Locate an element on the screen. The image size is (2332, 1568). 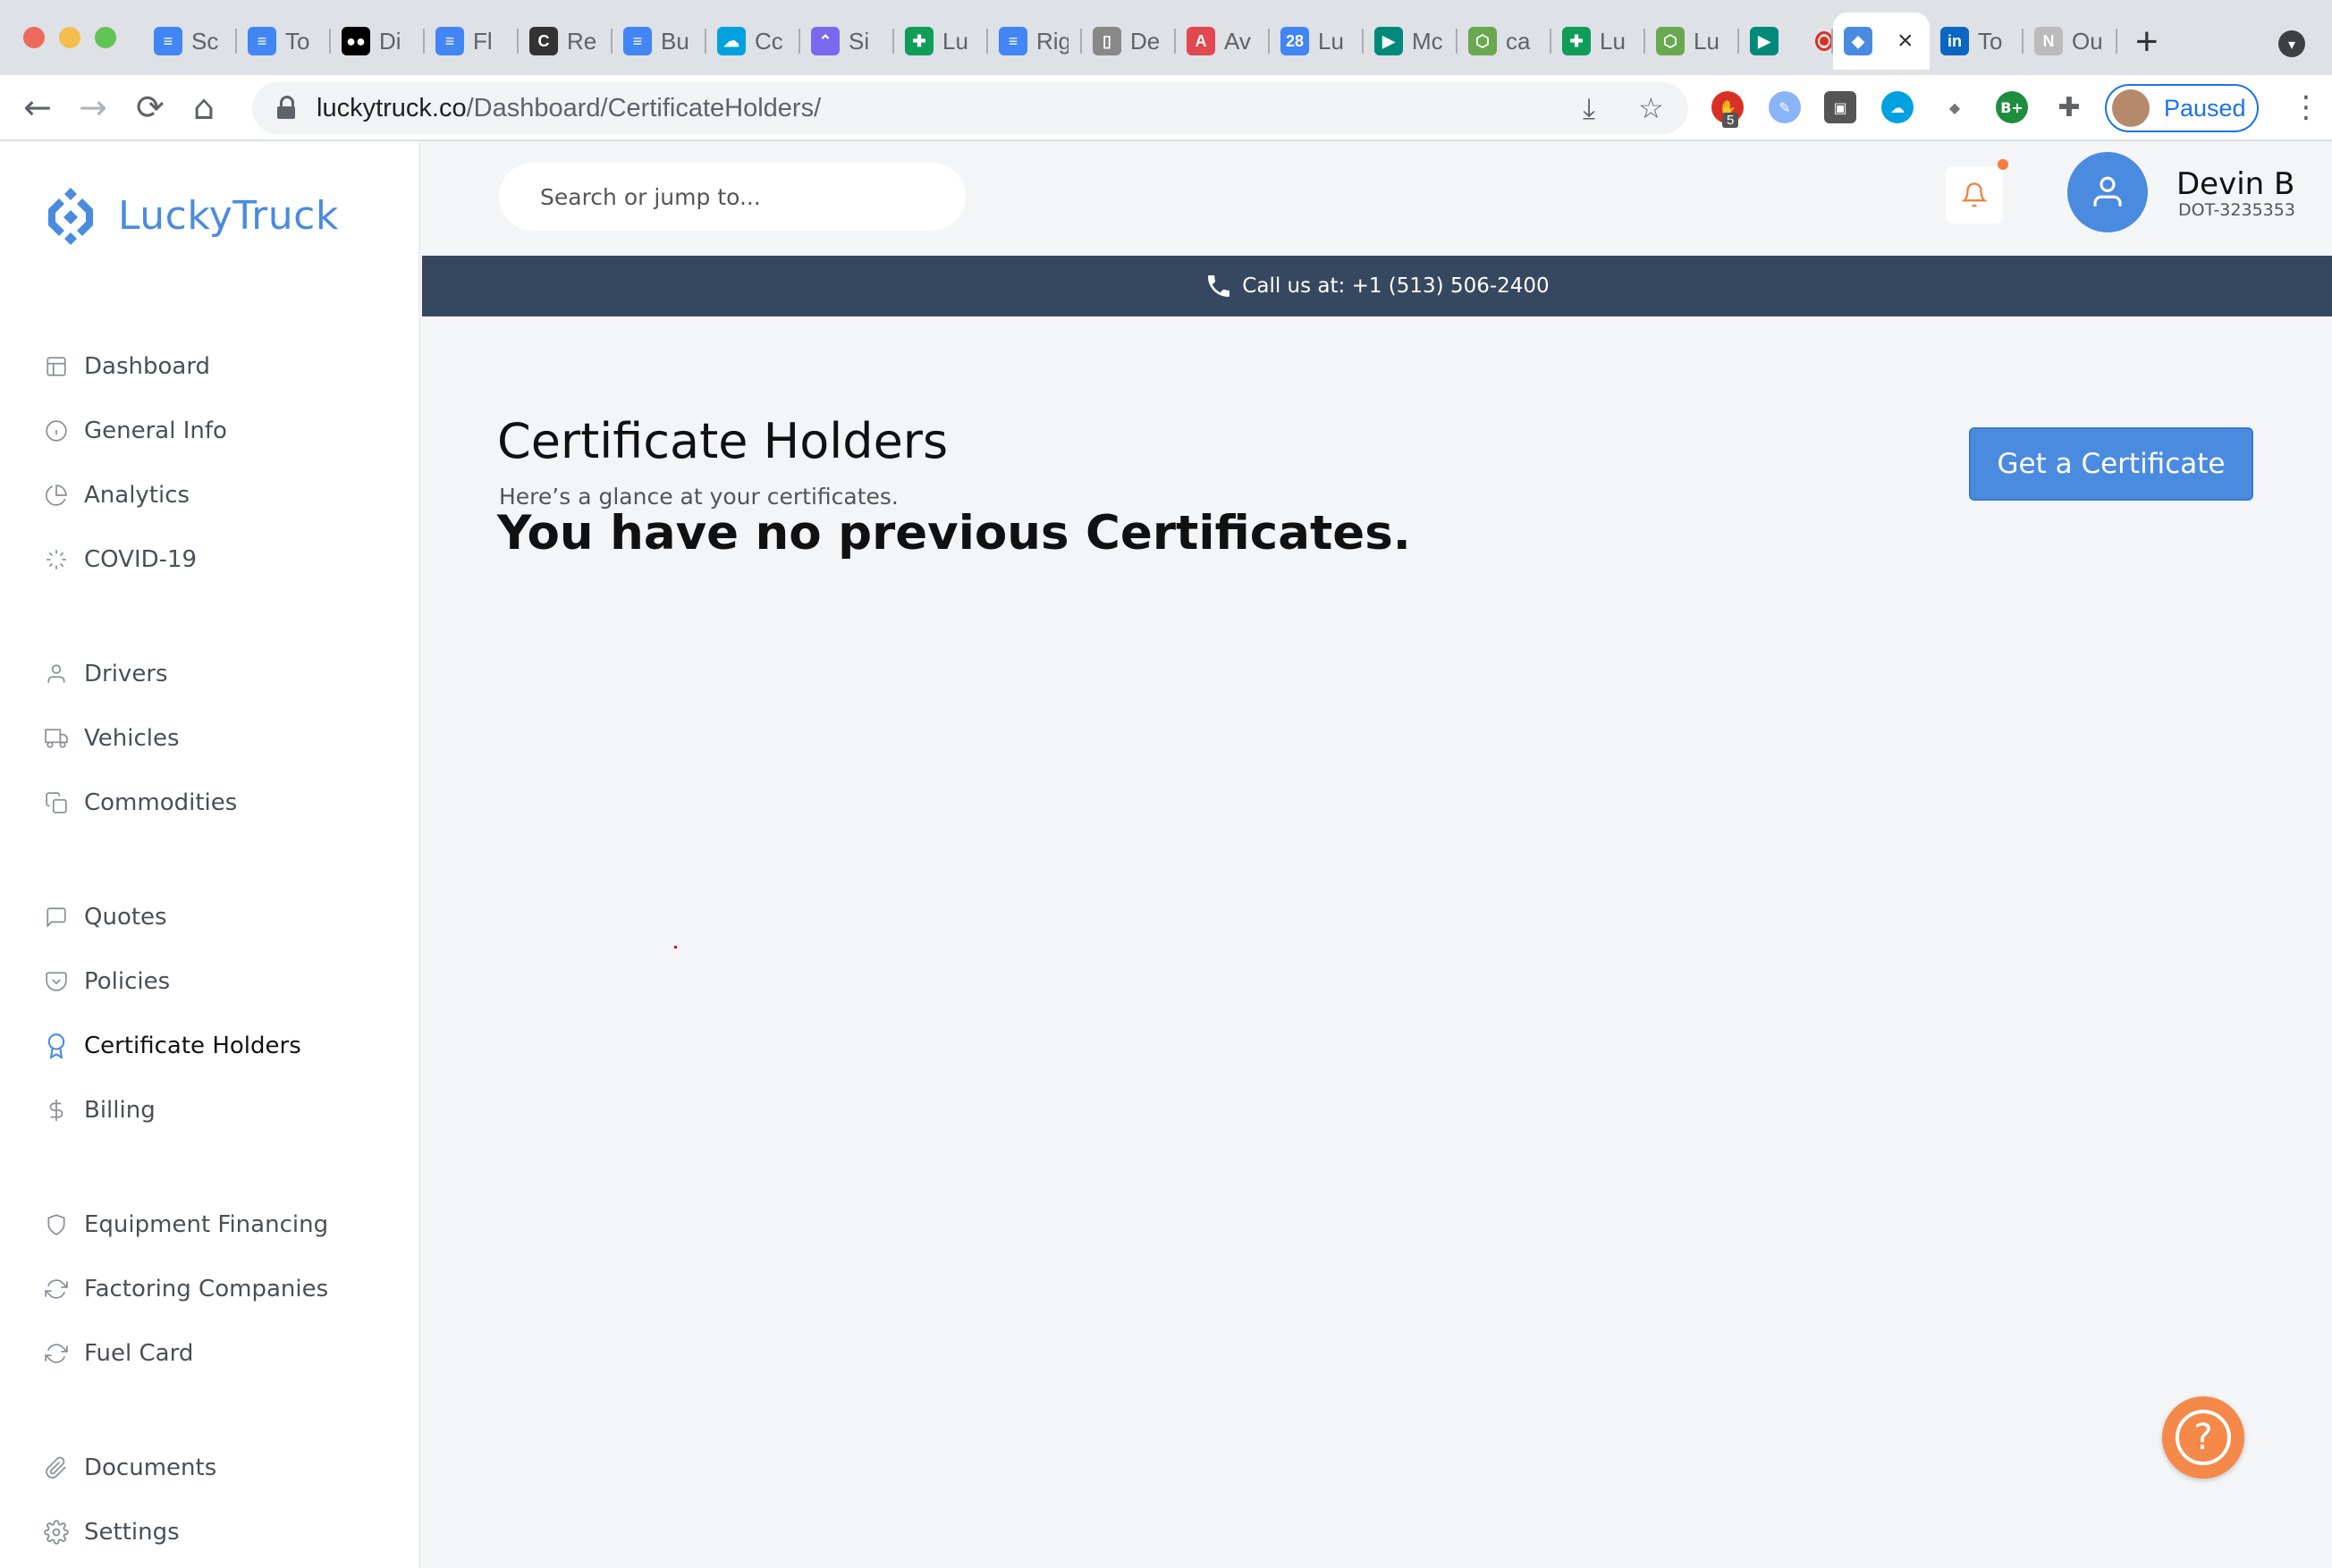
sidebar-item-documents: Documents is located at coordinates (129, 1468).